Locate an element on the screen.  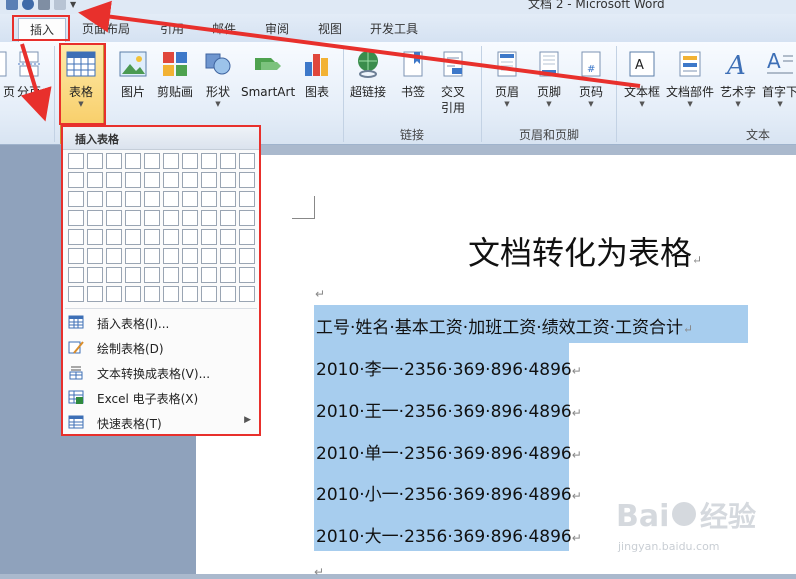
svg-text: 经验 is located at coordinates (728, 516).